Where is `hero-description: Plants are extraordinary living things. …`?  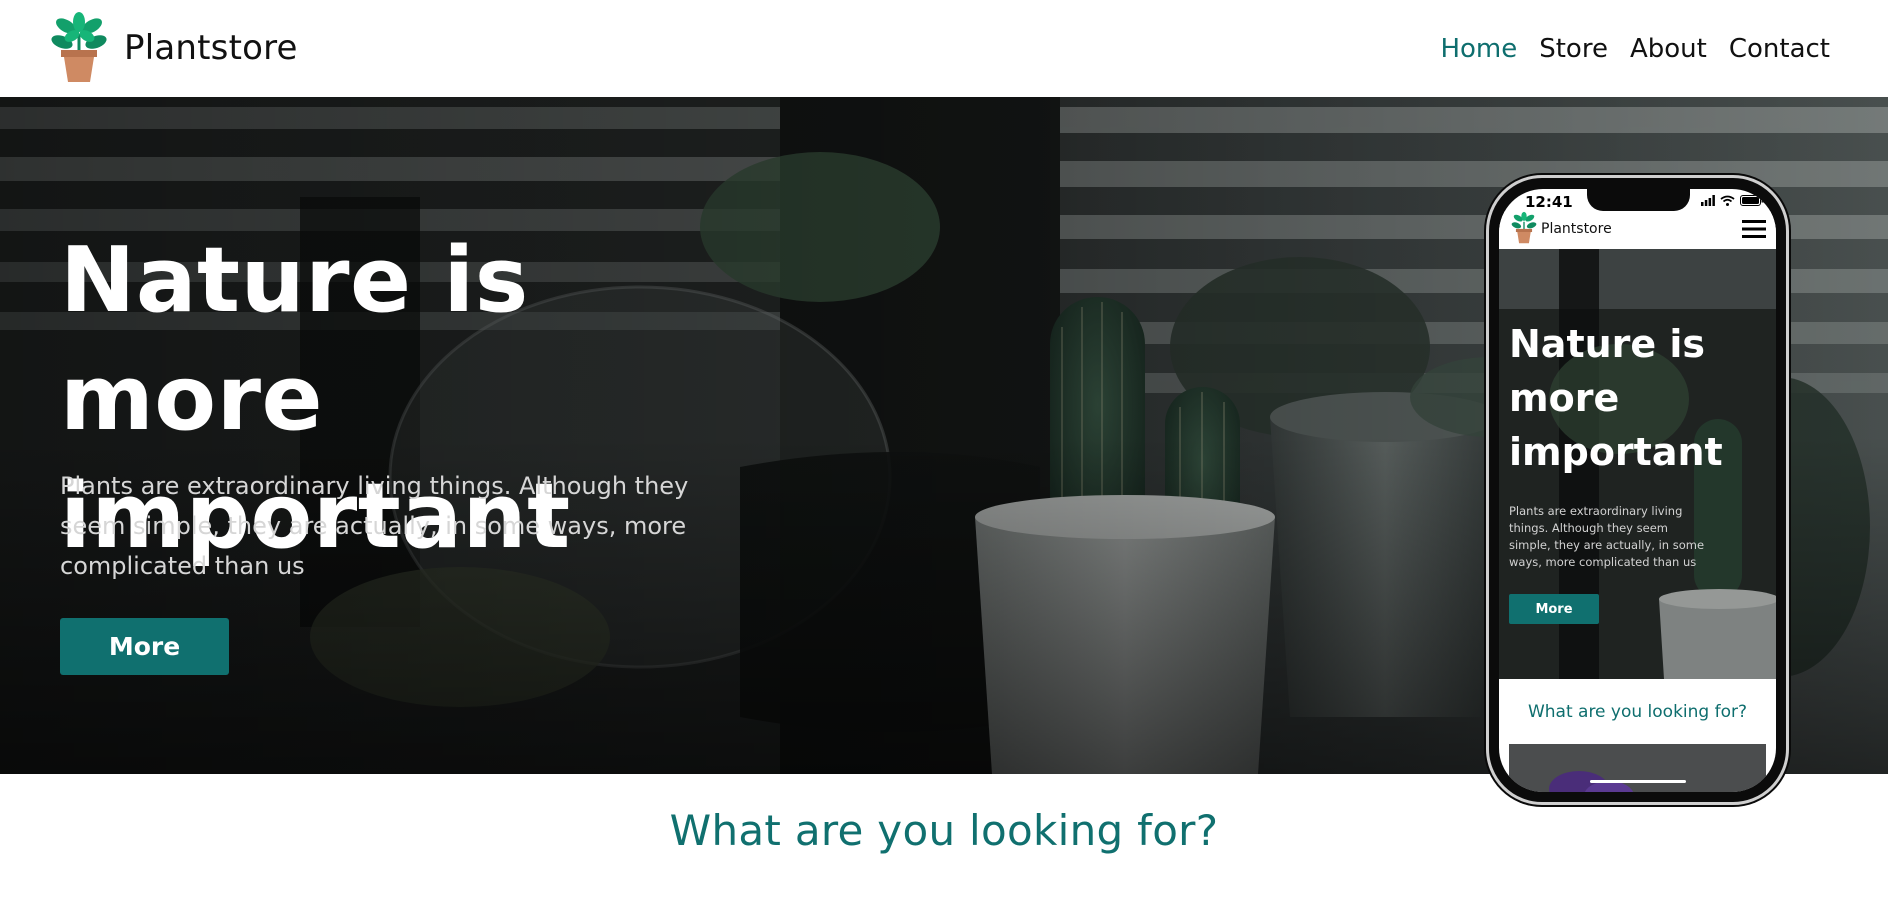
hero-description: Plants are extraordinary living things. … is located at coordinates (374, 526).